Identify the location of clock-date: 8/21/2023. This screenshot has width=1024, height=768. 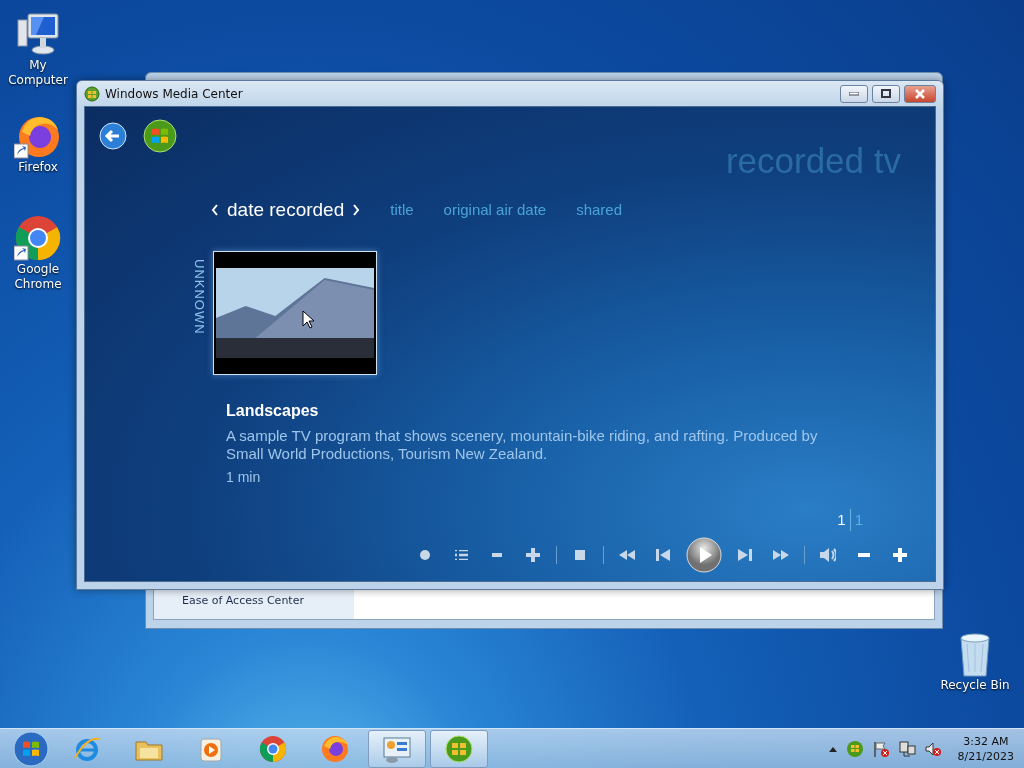
(985, 756).